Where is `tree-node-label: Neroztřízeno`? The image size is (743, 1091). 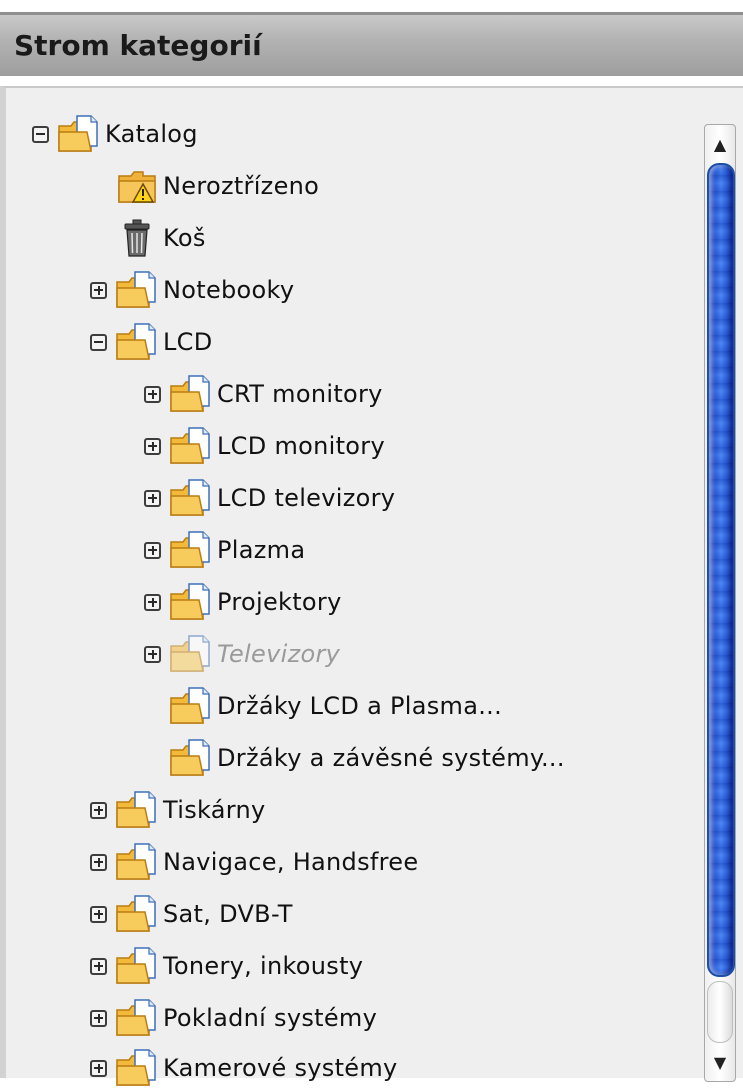 tree-node-label: Neroztřízeno is located at coordinates (241, 186).